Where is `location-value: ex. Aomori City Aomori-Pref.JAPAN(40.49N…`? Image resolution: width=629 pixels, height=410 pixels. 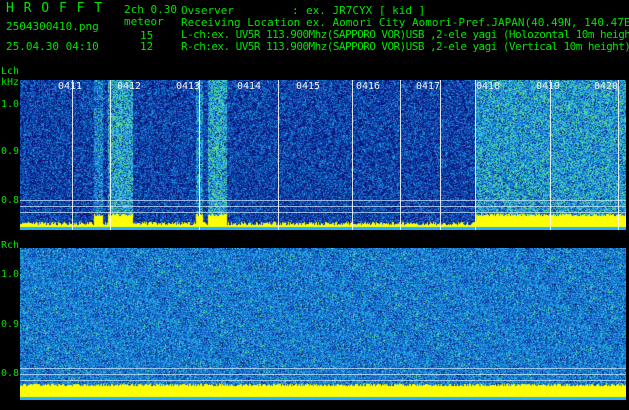 location-value: ex. Aomori City Aomori-Pref.JAPAN(40.49N… is located at coordinates (467, 22).